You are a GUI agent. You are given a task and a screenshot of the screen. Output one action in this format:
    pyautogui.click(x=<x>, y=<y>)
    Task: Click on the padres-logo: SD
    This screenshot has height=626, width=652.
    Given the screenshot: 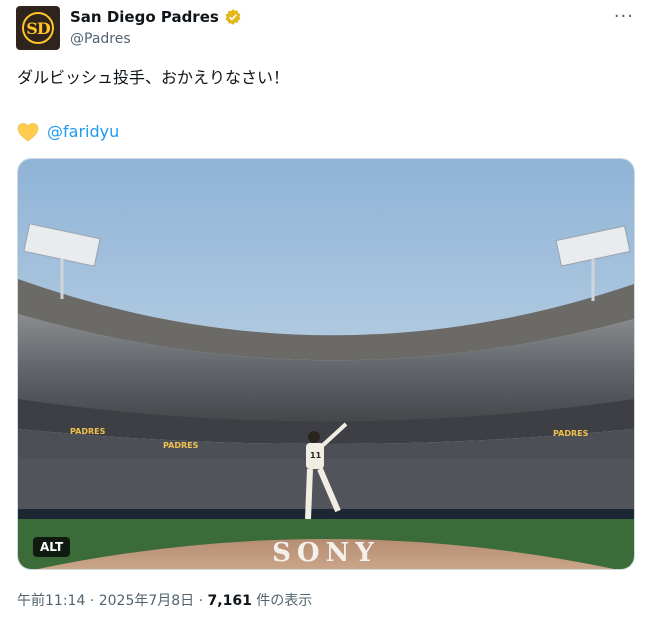 What is the action you would take?
    pyautogui.click(x=38, y=28)
    